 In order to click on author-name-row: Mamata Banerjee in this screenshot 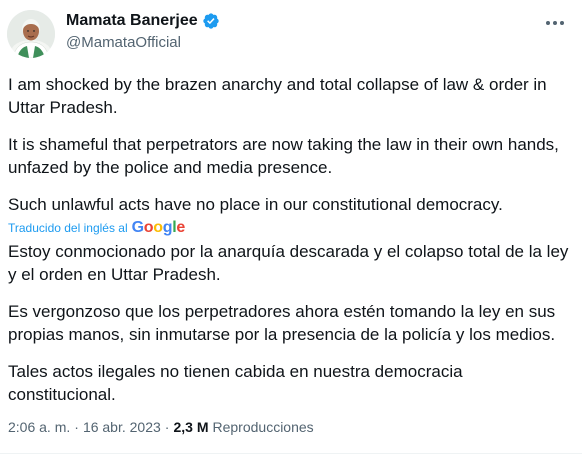, I will do `click(143, 21)`.